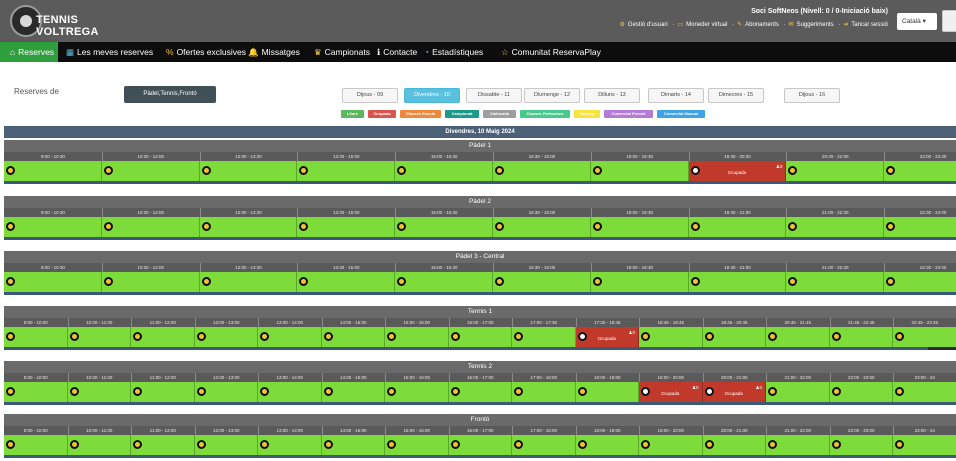  What do you see at coordinates (812, 95) in the screenshot?
I see `day-button: Dijous - 16` at bounding box center [812, 95].